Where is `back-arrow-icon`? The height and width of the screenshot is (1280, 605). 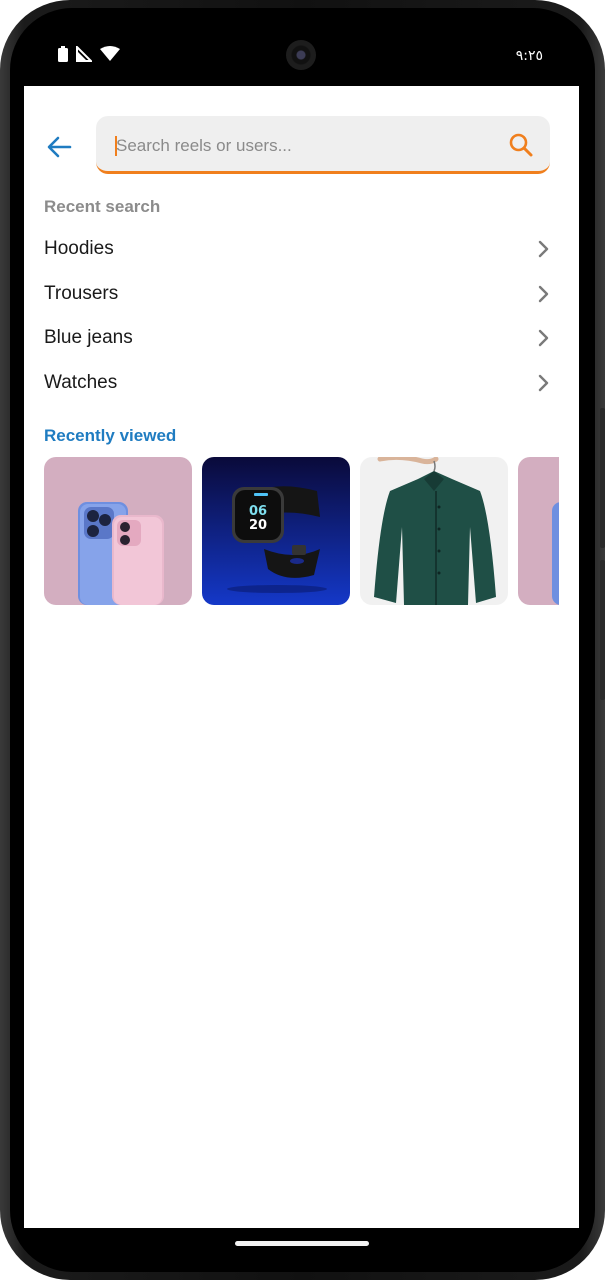 back-arrow-icon is located at coordinates (59, 147).